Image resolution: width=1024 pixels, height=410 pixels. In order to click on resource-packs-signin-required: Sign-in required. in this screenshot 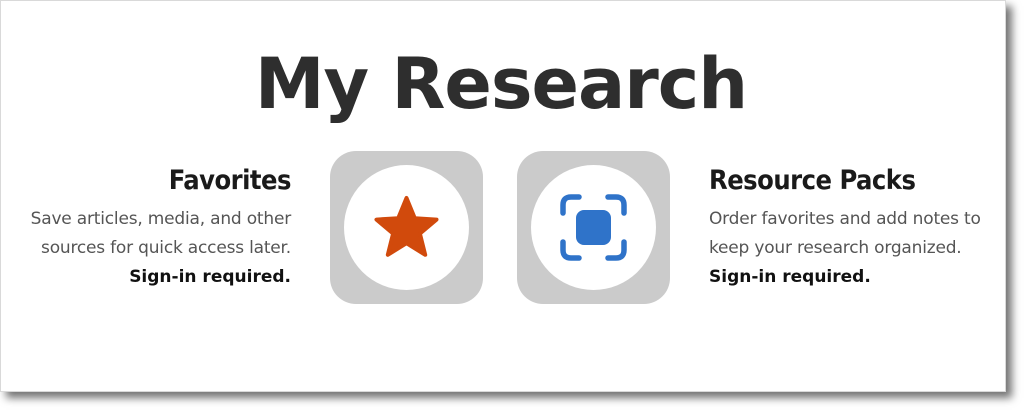, I will do `click(790, 277)`.